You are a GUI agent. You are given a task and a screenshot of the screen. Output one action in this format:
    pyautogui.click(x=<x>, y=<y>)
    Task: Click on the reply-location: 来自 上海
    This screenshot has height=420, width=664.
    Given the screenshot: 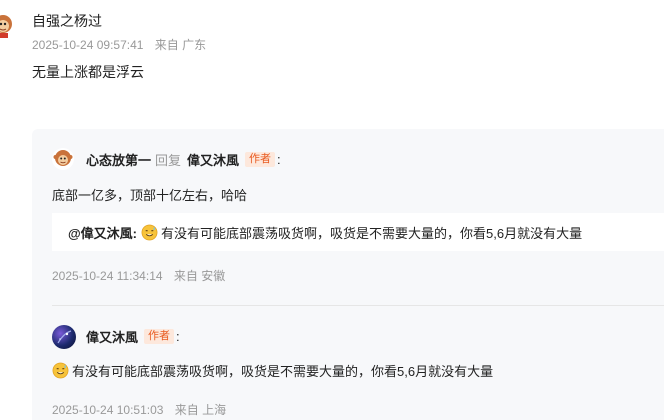 What is the action you would take?
    pyautogui.click(x=200, y=410)
    